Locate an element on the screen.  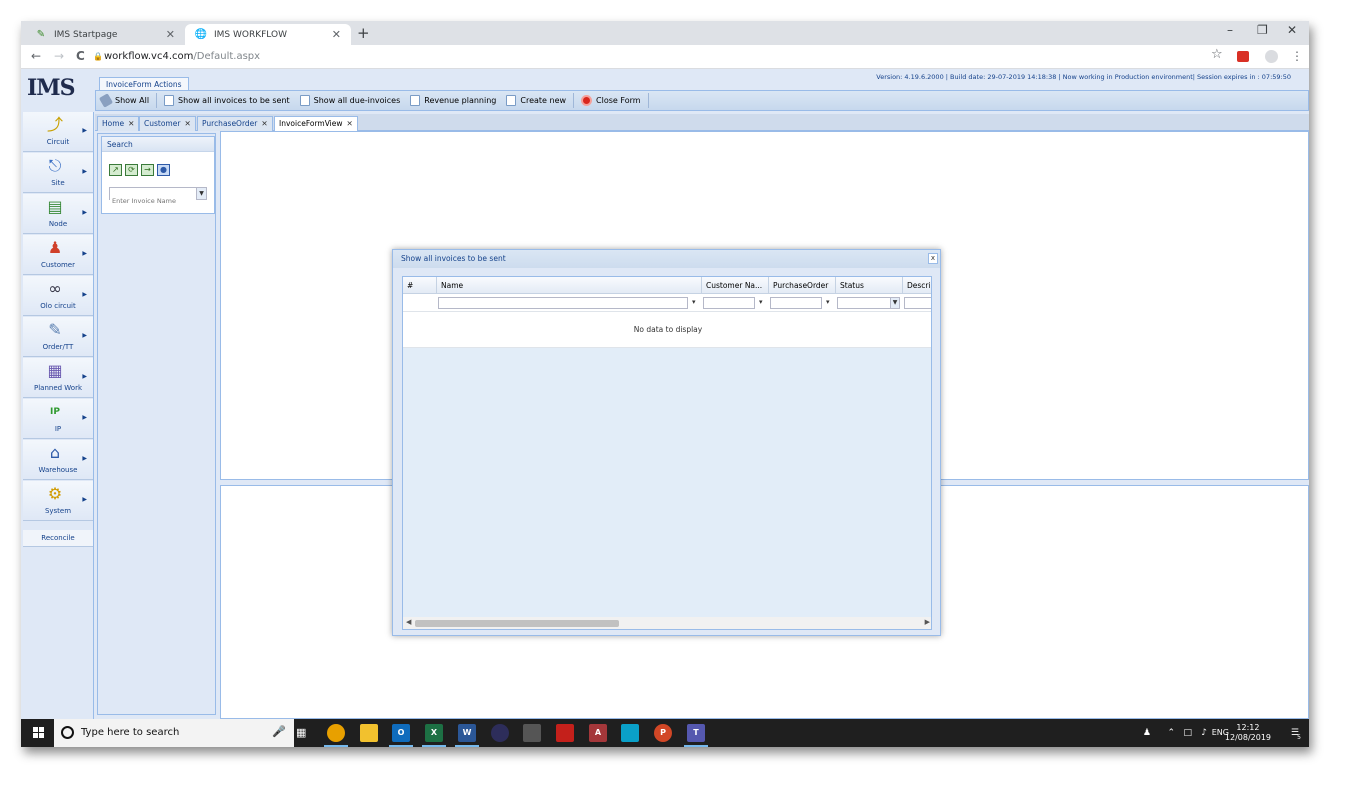
tab-home: Home ✕ is located at coordinates (118, 123).